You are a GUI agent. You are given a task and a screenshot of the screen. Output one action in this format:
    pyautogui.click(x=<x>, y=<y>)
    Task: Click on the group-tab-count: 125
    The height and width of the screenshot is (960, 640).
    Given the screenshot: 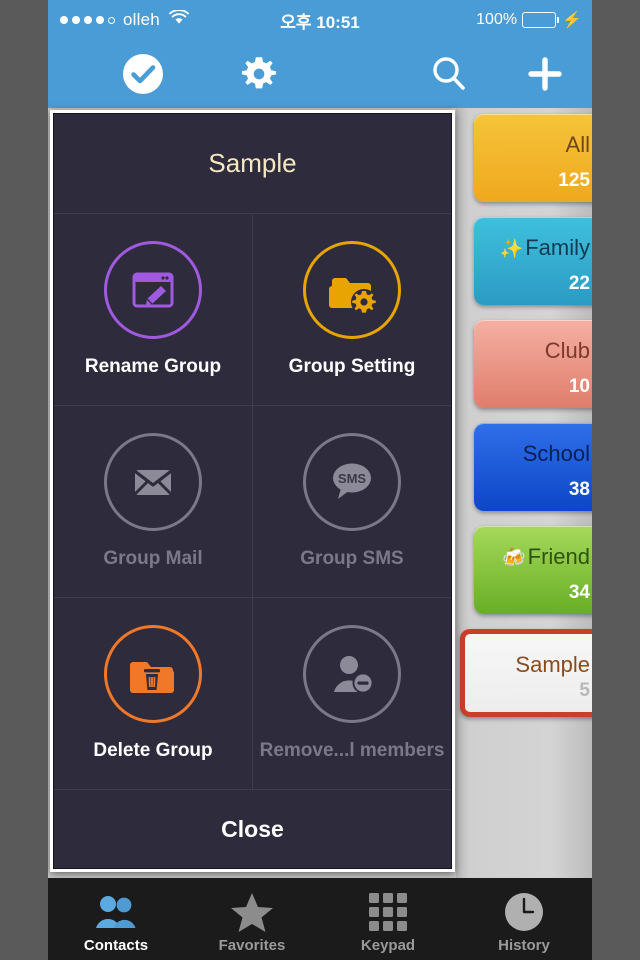 What is the action you would take?
    pyautogui.click(x=574, y=180)
    